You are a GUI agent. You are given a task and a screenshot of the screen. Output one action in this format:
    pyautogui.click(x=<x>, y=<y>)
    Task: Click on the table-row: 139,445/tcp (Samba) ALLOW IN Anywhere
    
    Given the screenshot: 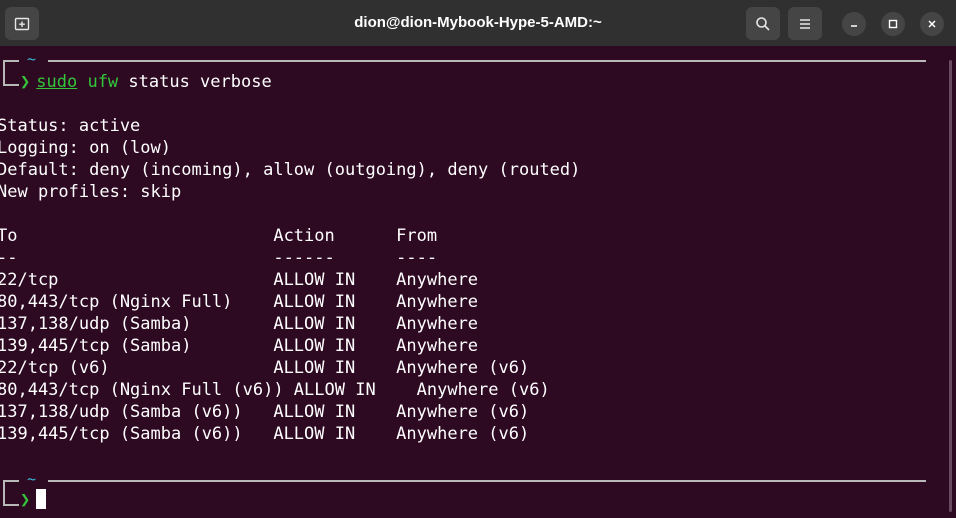 What is the action you would take?
    pyautogui.click(x=239, y=346)
    